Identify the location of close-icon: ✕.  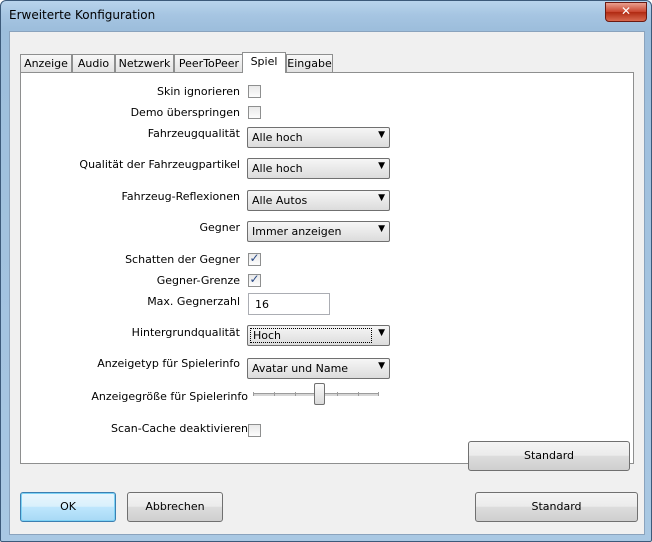
(626, 11).